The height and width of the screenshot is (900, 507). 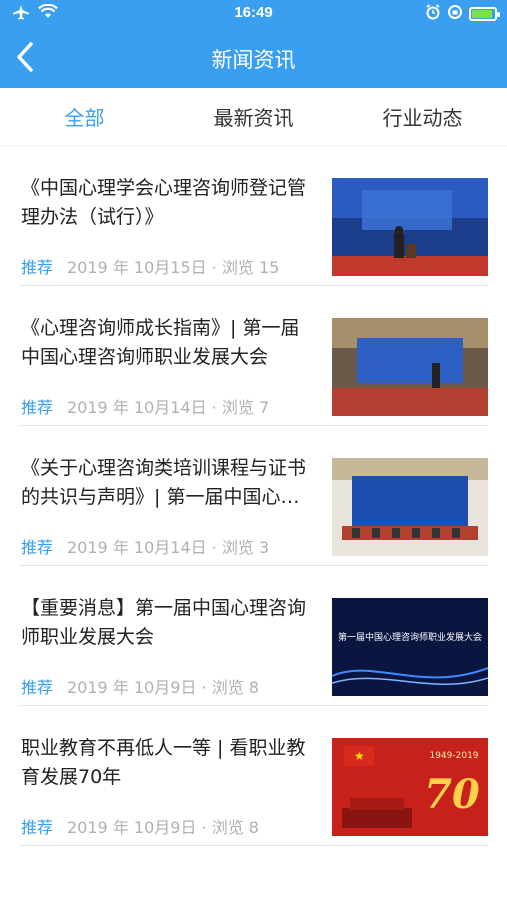 What do you see at coordinates (452, 794) in the screenshot?
I see `svg-text: 70` at bounding box center [452, 794].